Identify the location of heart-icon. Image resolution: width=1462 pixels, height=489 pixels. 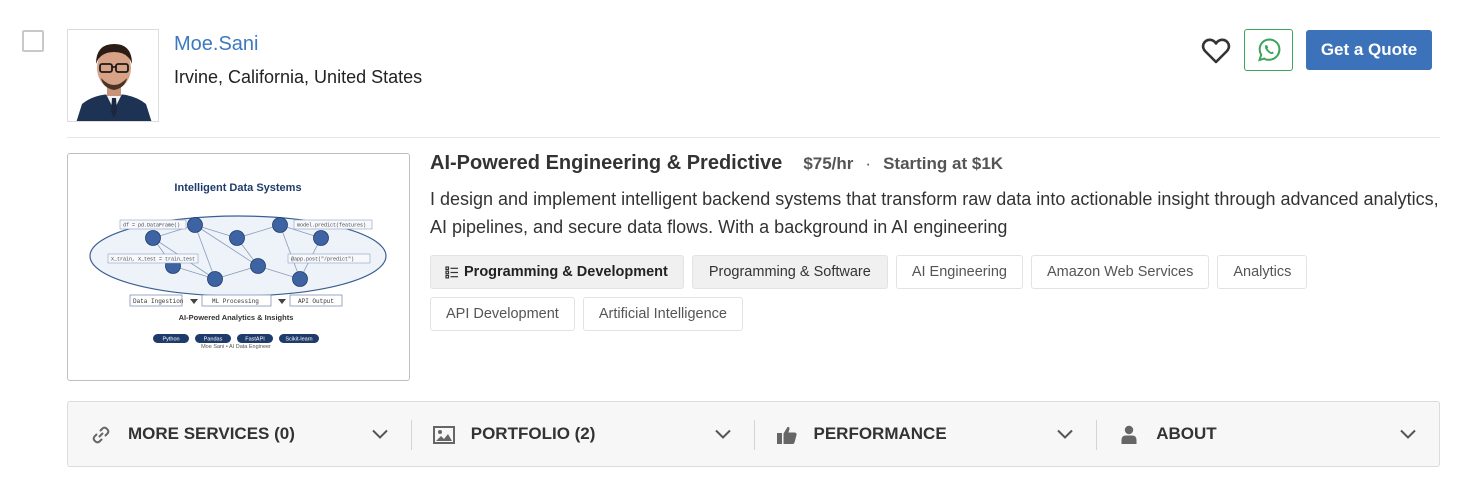
(1216, 51).